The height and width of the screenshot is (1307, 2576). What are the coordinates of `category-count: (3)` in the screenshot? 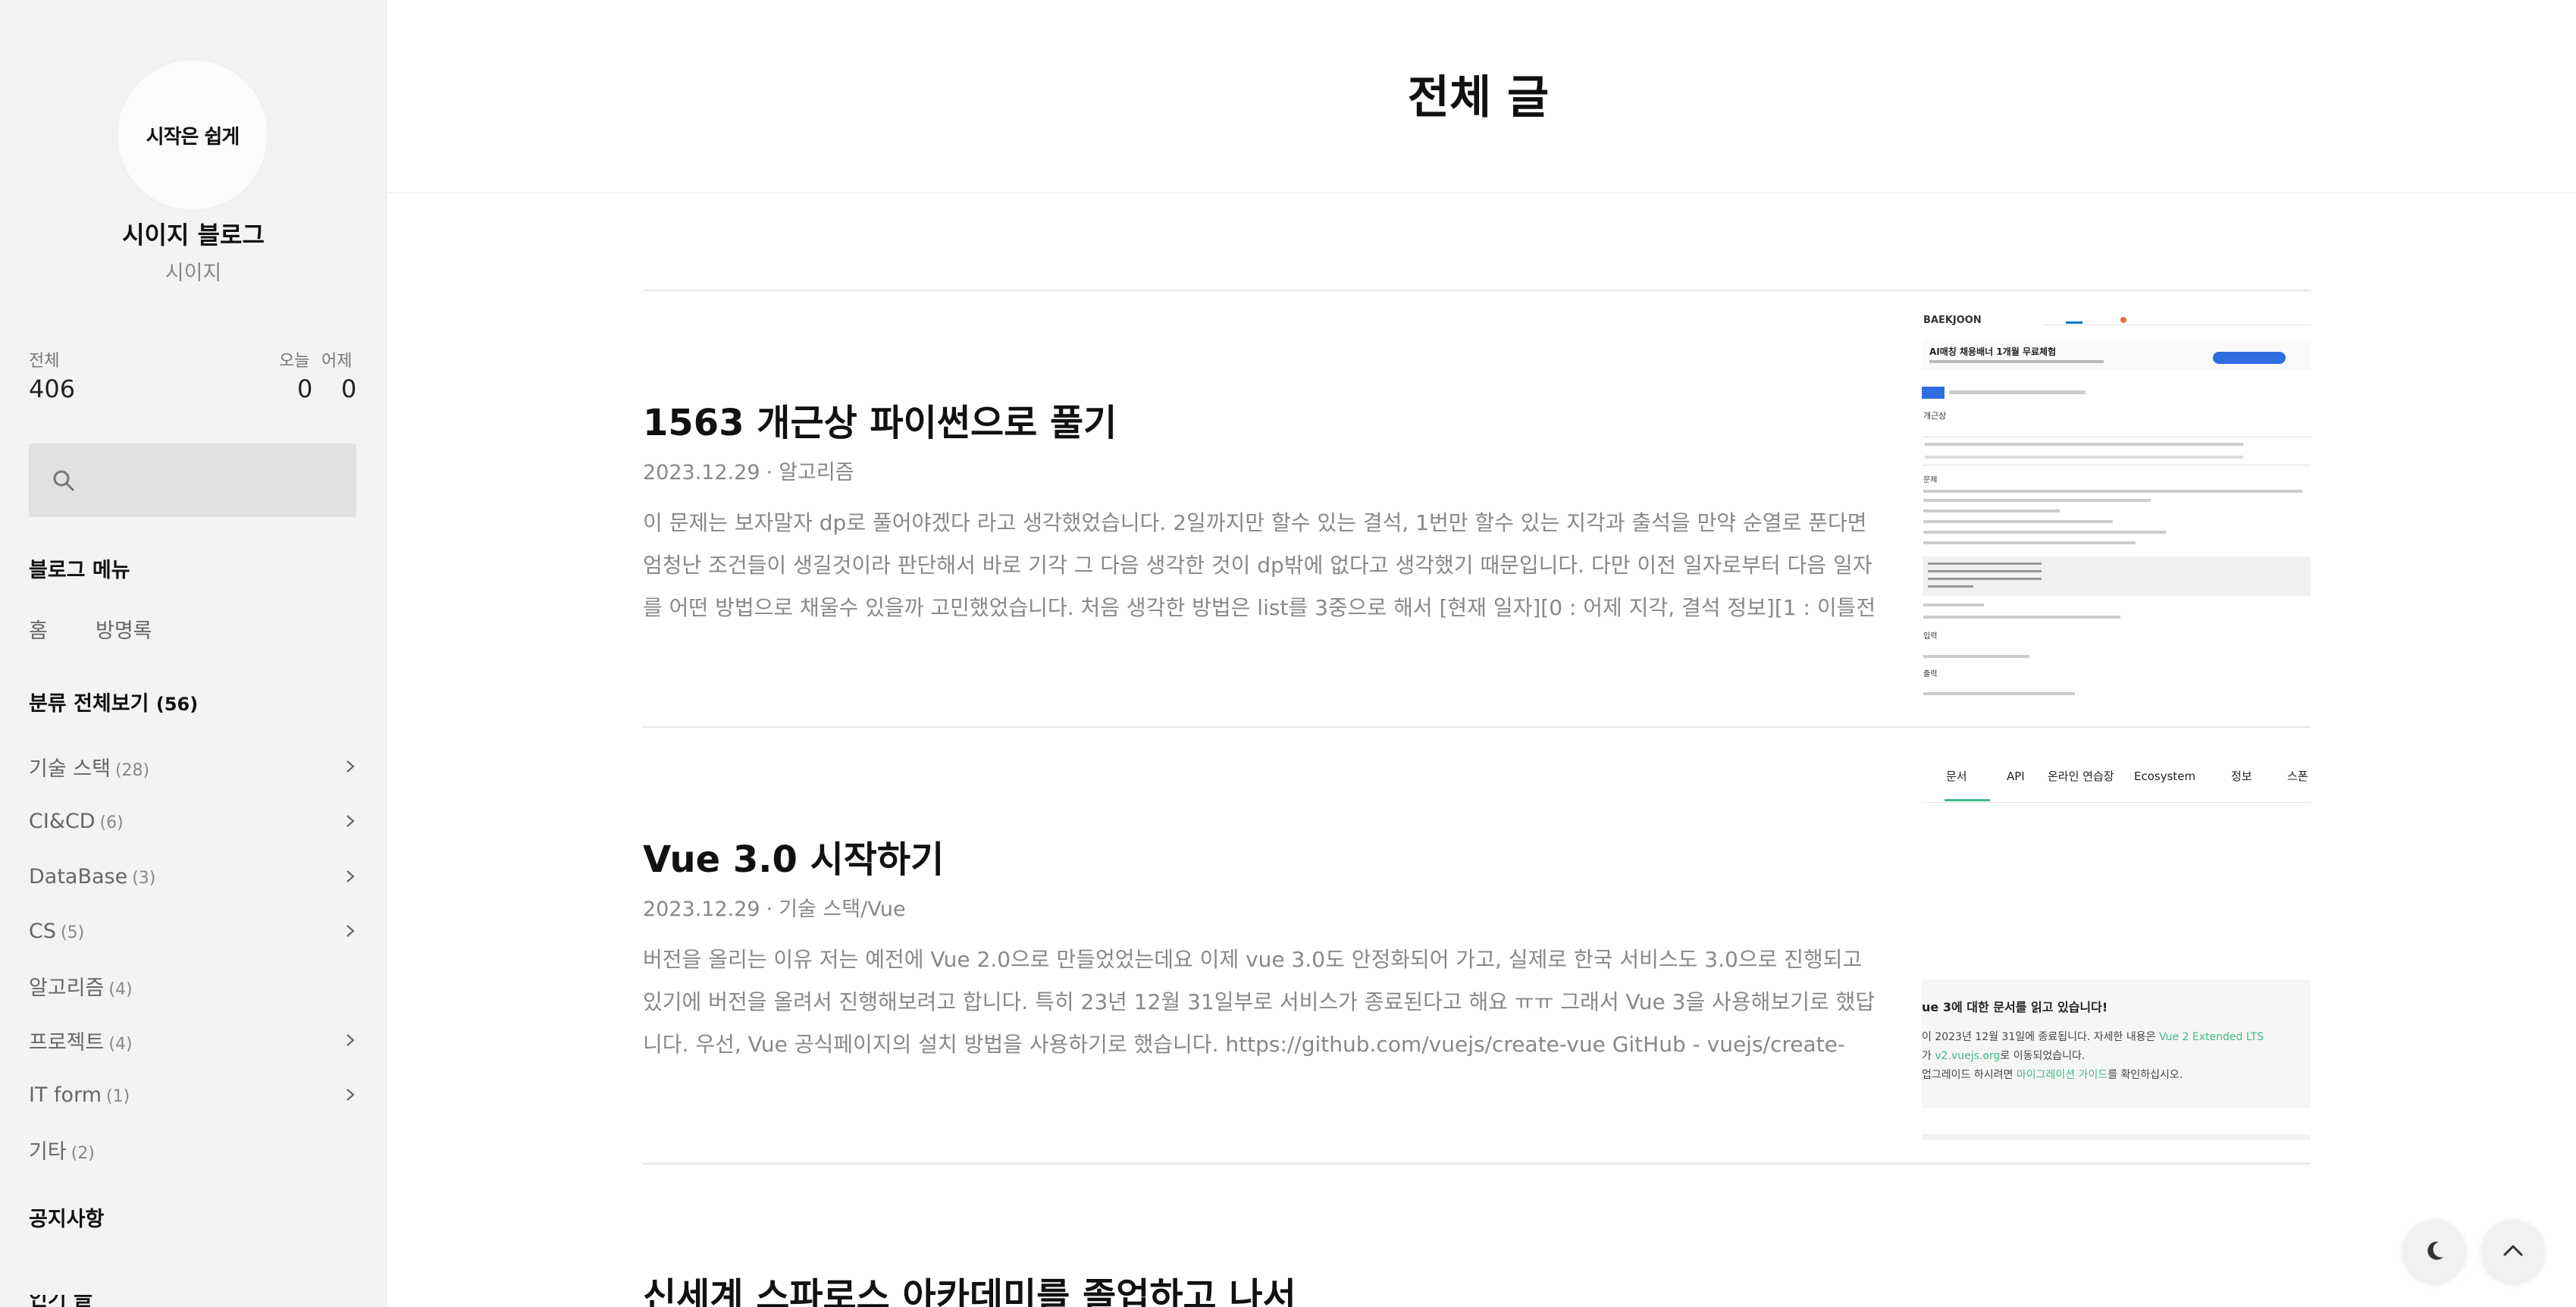 It's located at (144, 878).